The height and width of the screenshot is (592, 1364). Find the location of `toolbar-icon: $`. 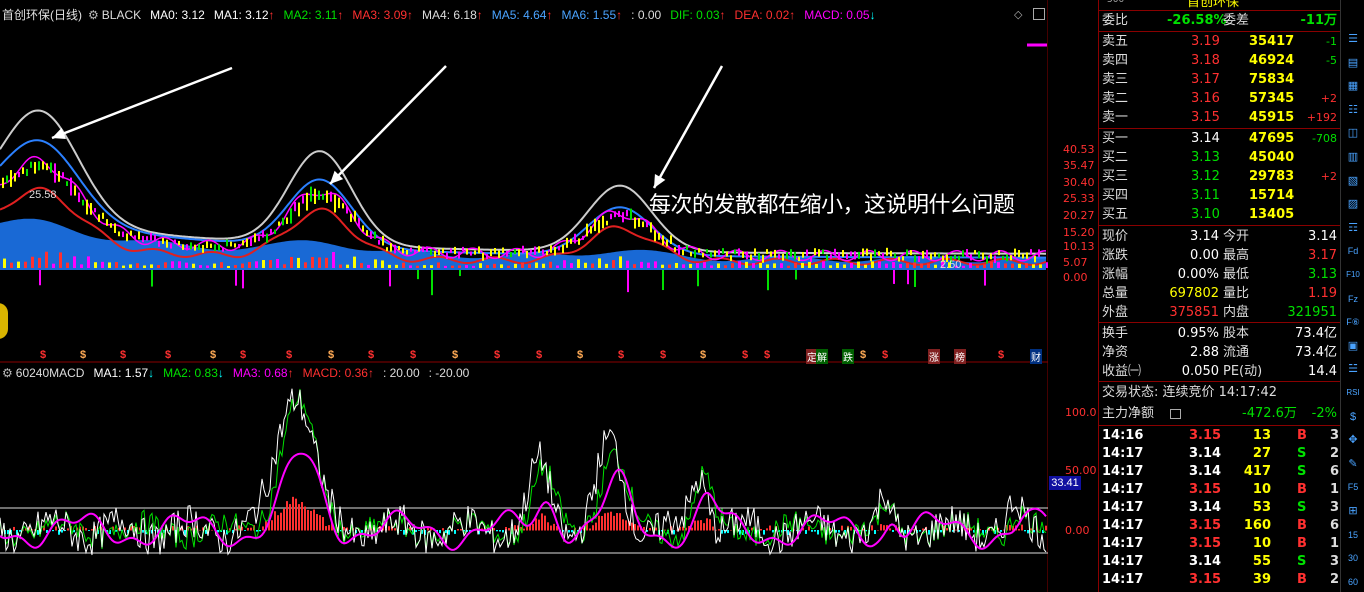

toolbar-icon: $ is located at coordinates (1353, 417).